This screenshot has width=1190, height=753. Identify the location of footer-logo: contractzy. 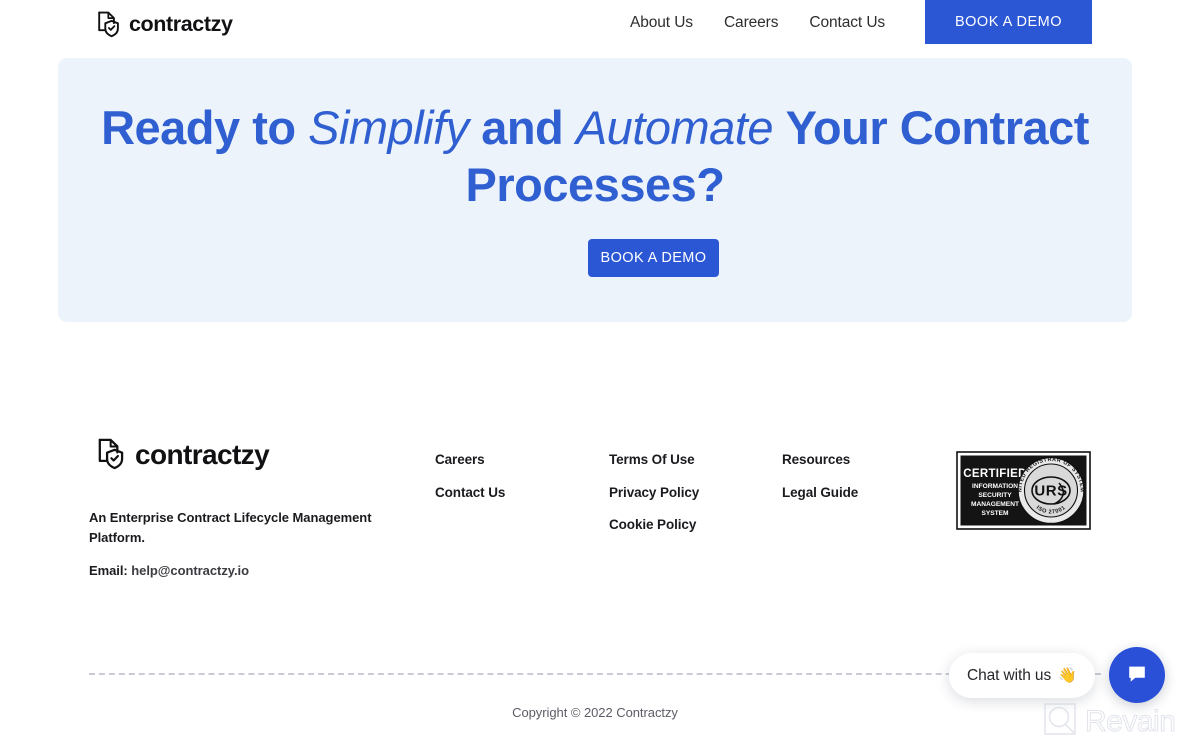
(183, 454).